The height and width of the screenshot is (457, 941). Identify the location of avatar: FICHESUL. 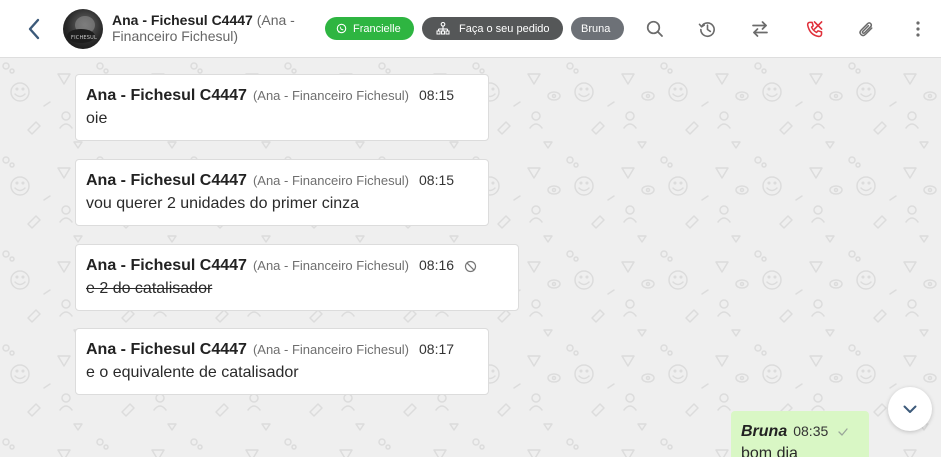
(83, 29).